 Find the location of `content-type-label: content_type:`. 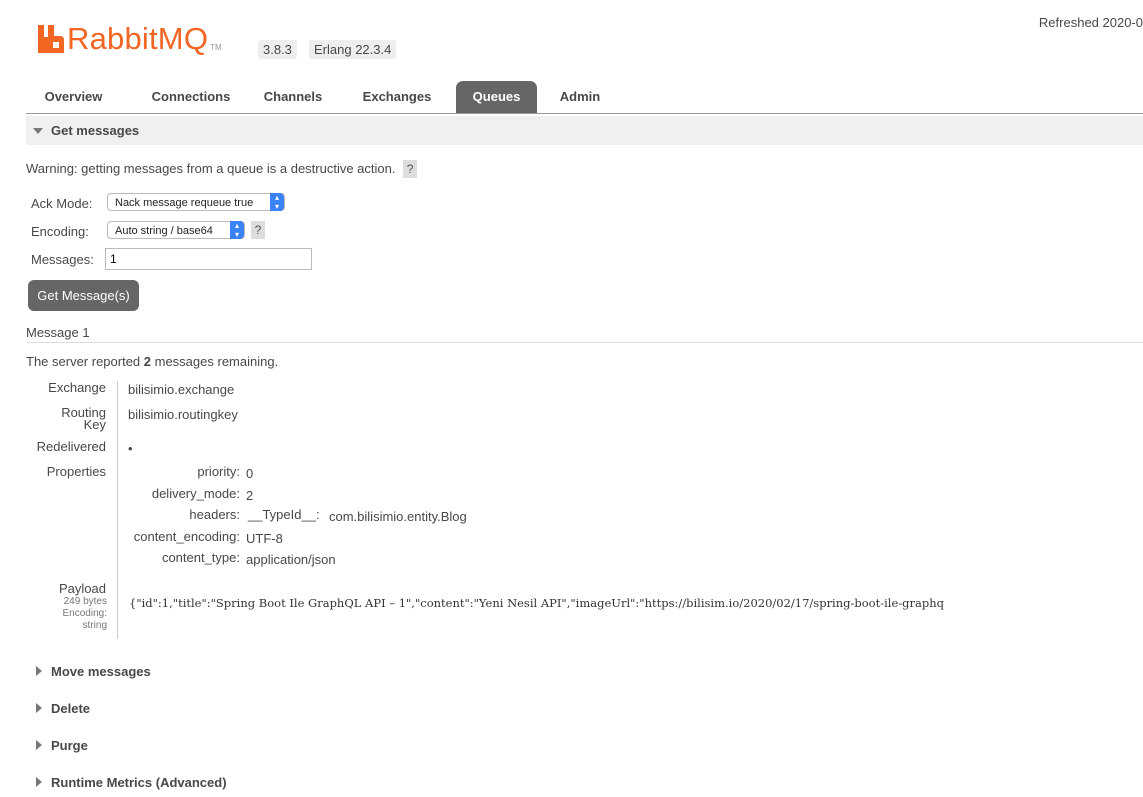

content-type-label: content_type: is located at coordinates (200, 557).